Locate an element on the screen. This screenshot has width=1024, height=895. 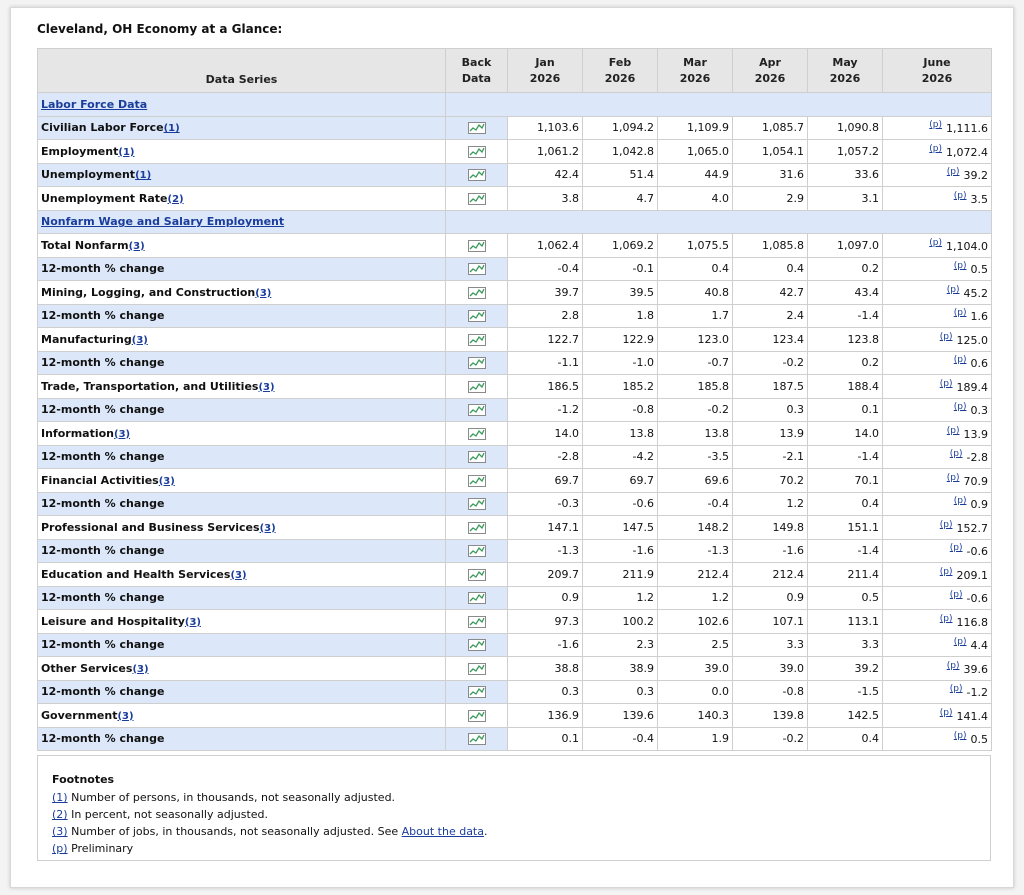
about-the-data-link: About the data is located at coordinates (443, 831).